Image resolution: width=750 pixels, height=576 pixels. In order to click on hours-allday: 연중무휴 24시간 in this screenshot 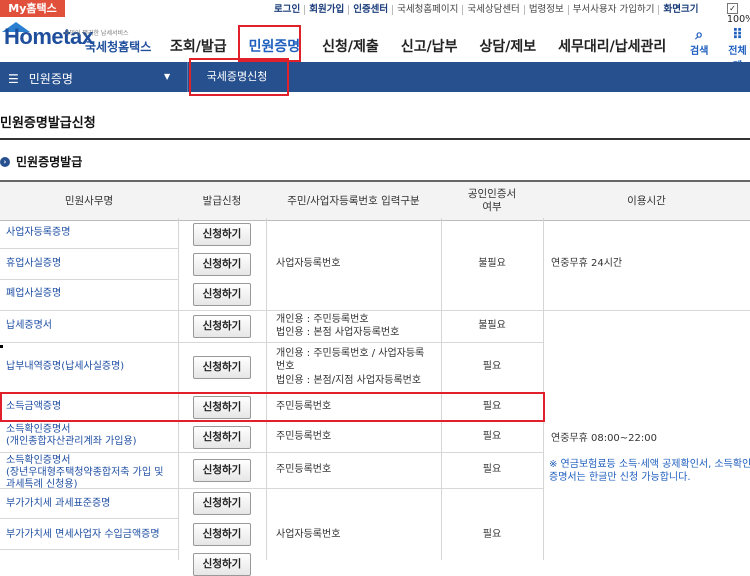, I will do `click(587, 263)`.